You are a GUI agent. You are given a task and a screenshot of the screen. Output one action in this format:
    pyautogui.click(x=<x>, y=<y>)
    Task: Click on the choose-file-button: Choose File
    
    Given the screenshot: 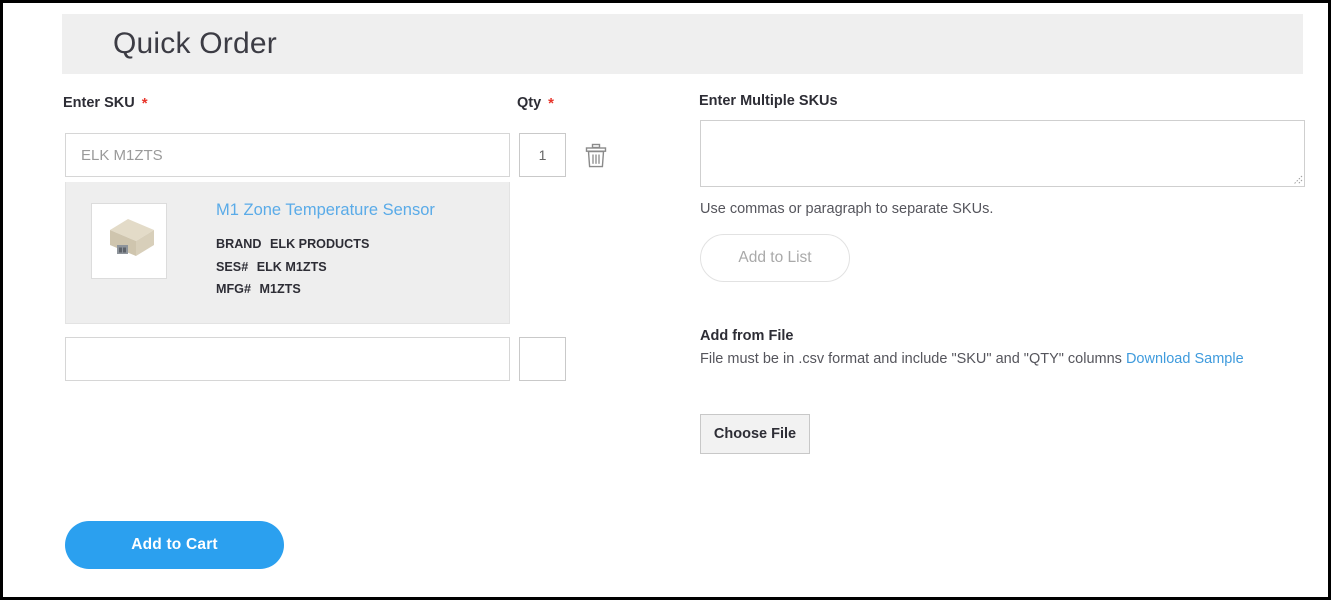 What is the action you would take?
    pyautogui.click(x=755, y=434)
    